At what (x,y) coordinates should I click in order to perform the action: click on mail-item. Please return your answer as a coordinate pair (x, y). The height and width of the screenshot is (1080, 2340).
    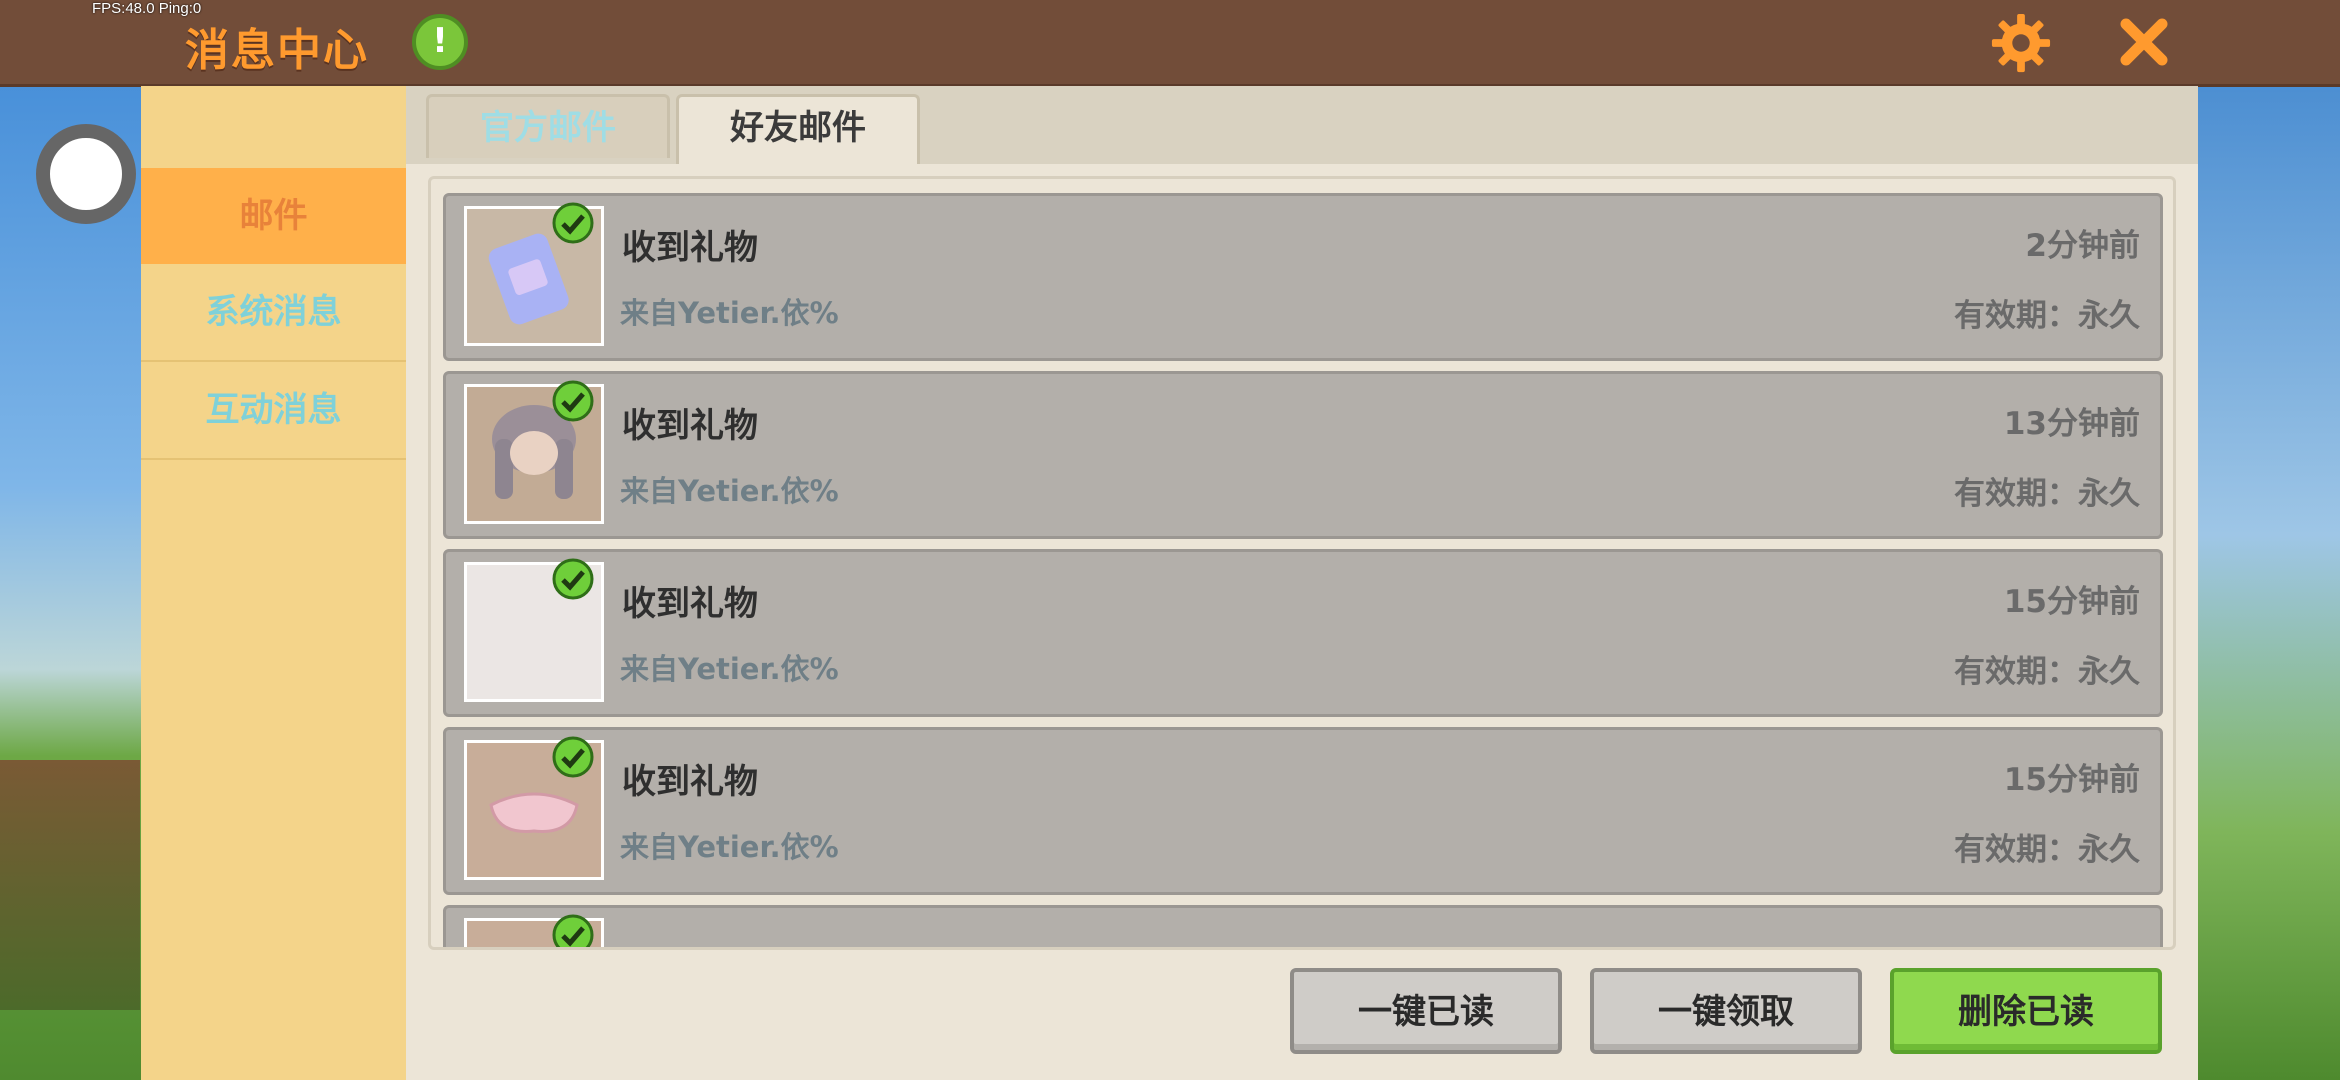
    Looking at the image, I should click on (1303, 926).